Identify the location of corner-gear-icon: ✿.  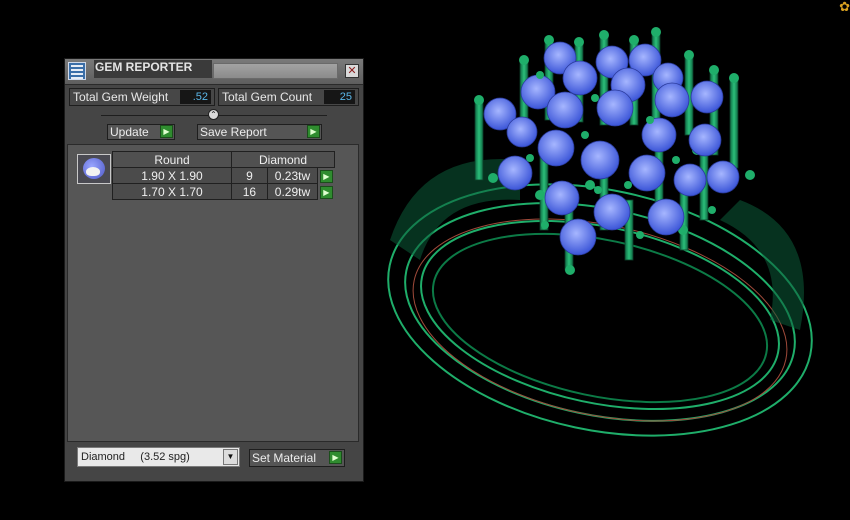
(844, 7).